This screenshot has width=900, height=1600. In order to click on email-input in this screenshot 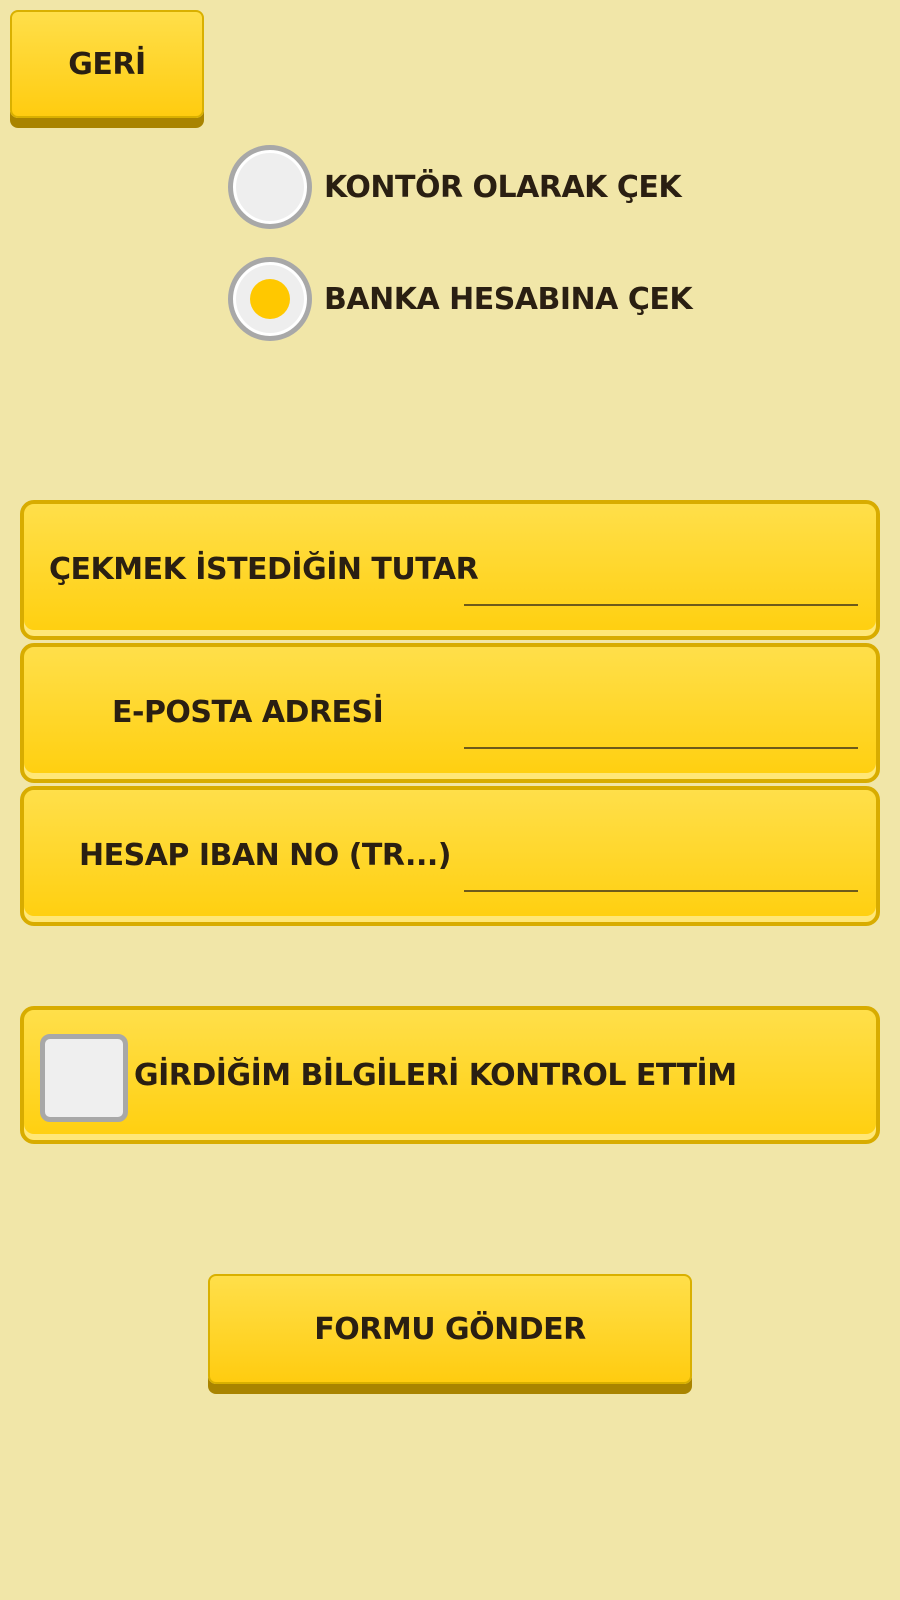, I will do `click(661, 720)`.